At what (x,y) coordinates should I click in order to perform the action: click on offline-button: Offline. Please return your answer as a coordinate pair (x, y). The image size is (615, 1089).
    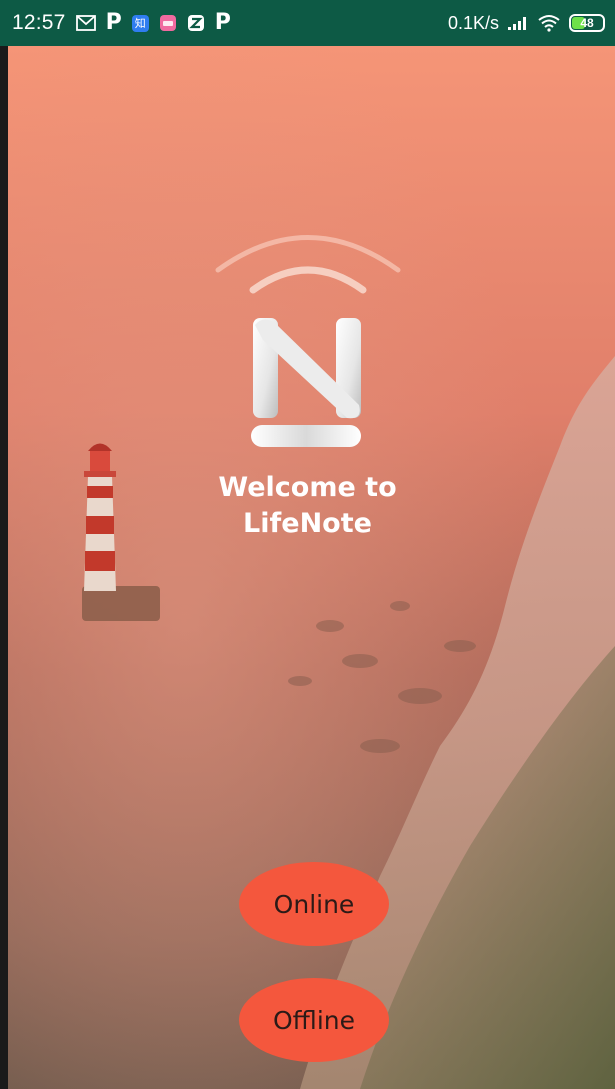
    Looking at the image, I should click on (314, 1020).